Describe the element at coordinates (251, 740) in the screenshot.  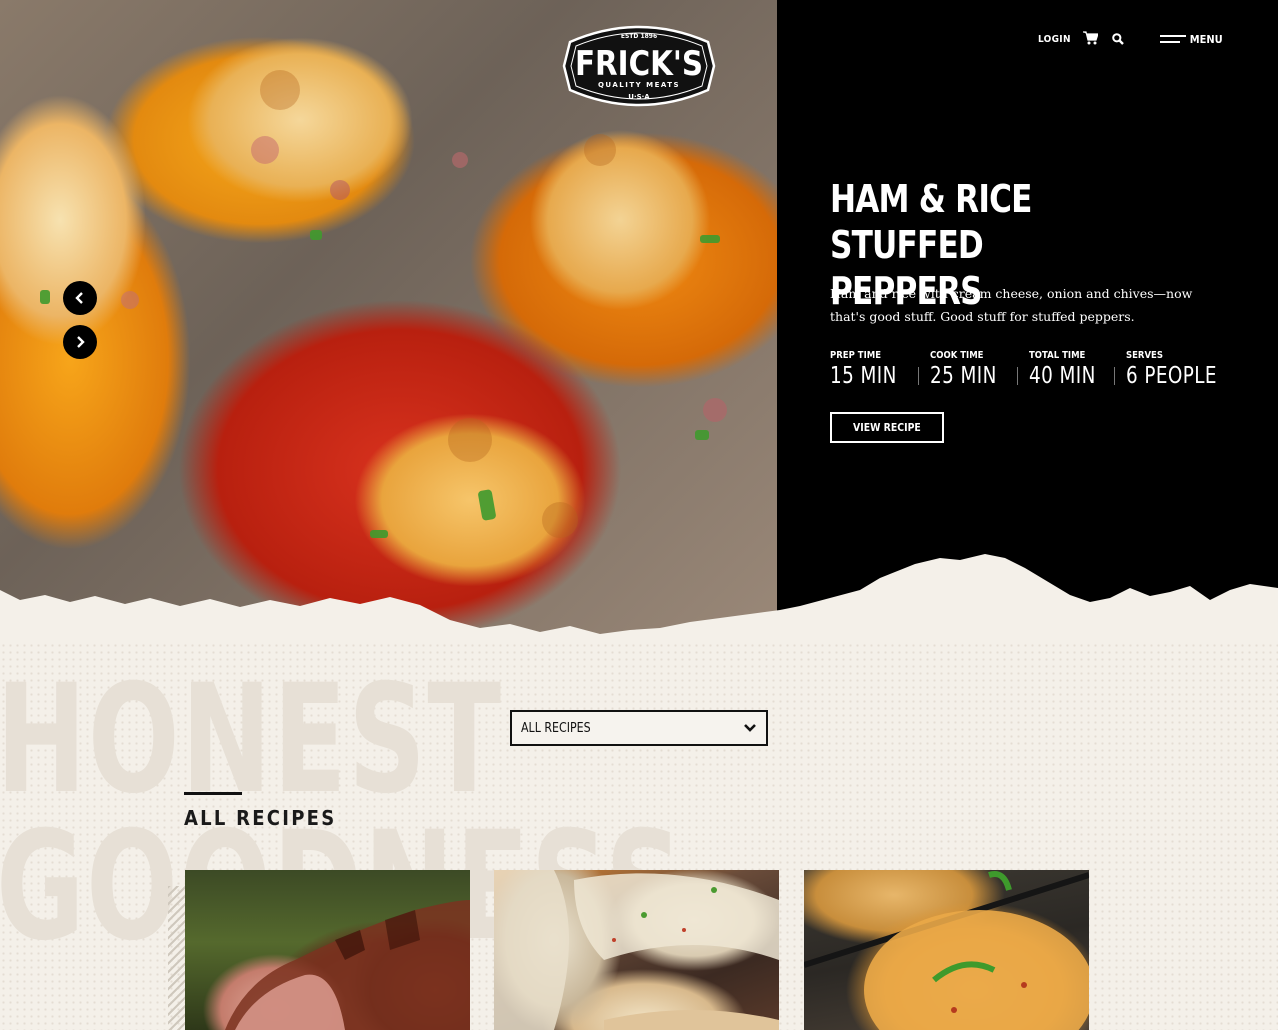
I see `watermark-word-honest: HONEST` at that location.